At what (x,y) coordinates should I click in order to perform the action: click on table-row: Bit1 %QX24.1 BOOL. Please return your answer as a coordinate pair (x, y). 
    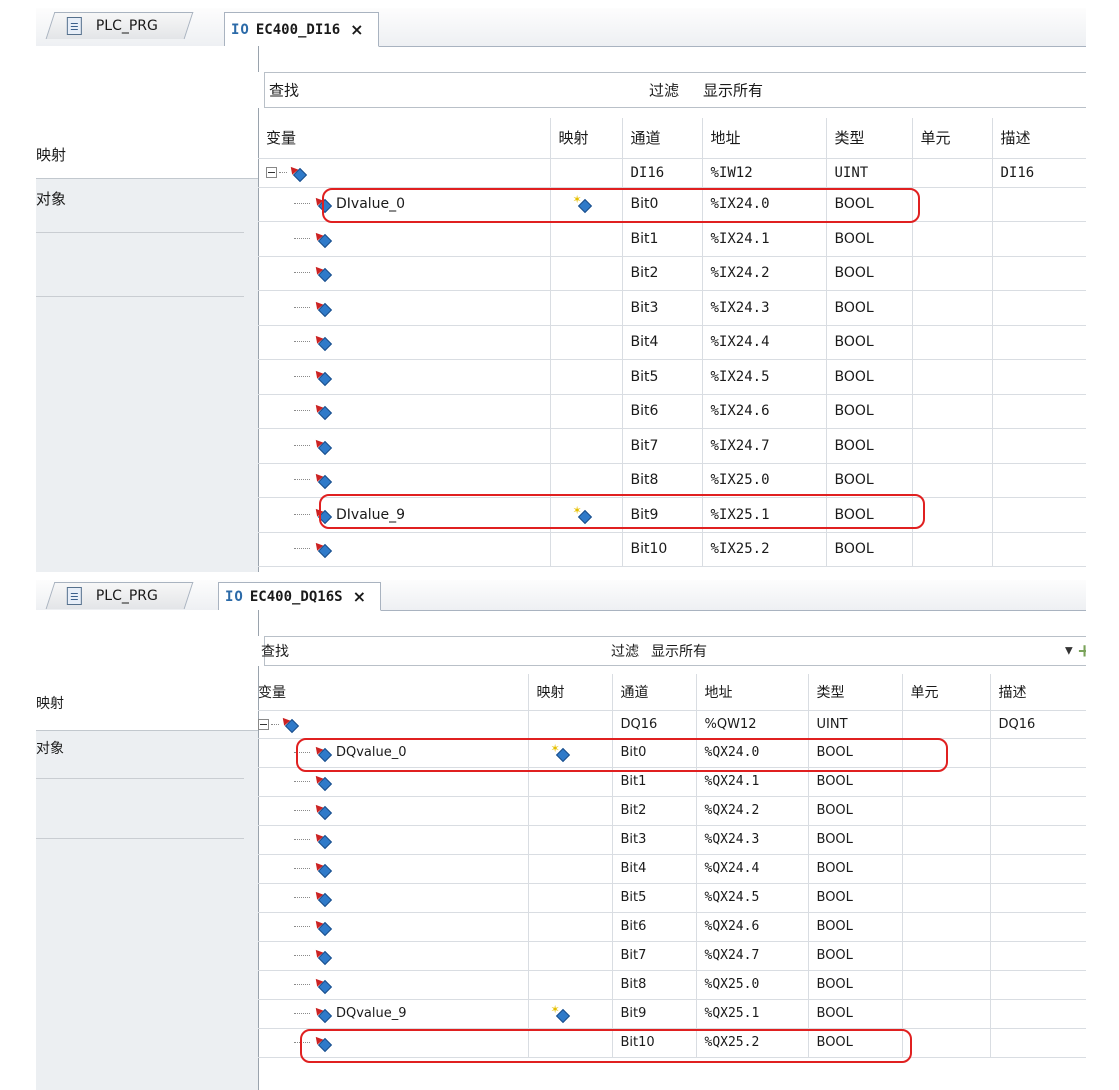
    Looking at the image, I should click on (672, 782).